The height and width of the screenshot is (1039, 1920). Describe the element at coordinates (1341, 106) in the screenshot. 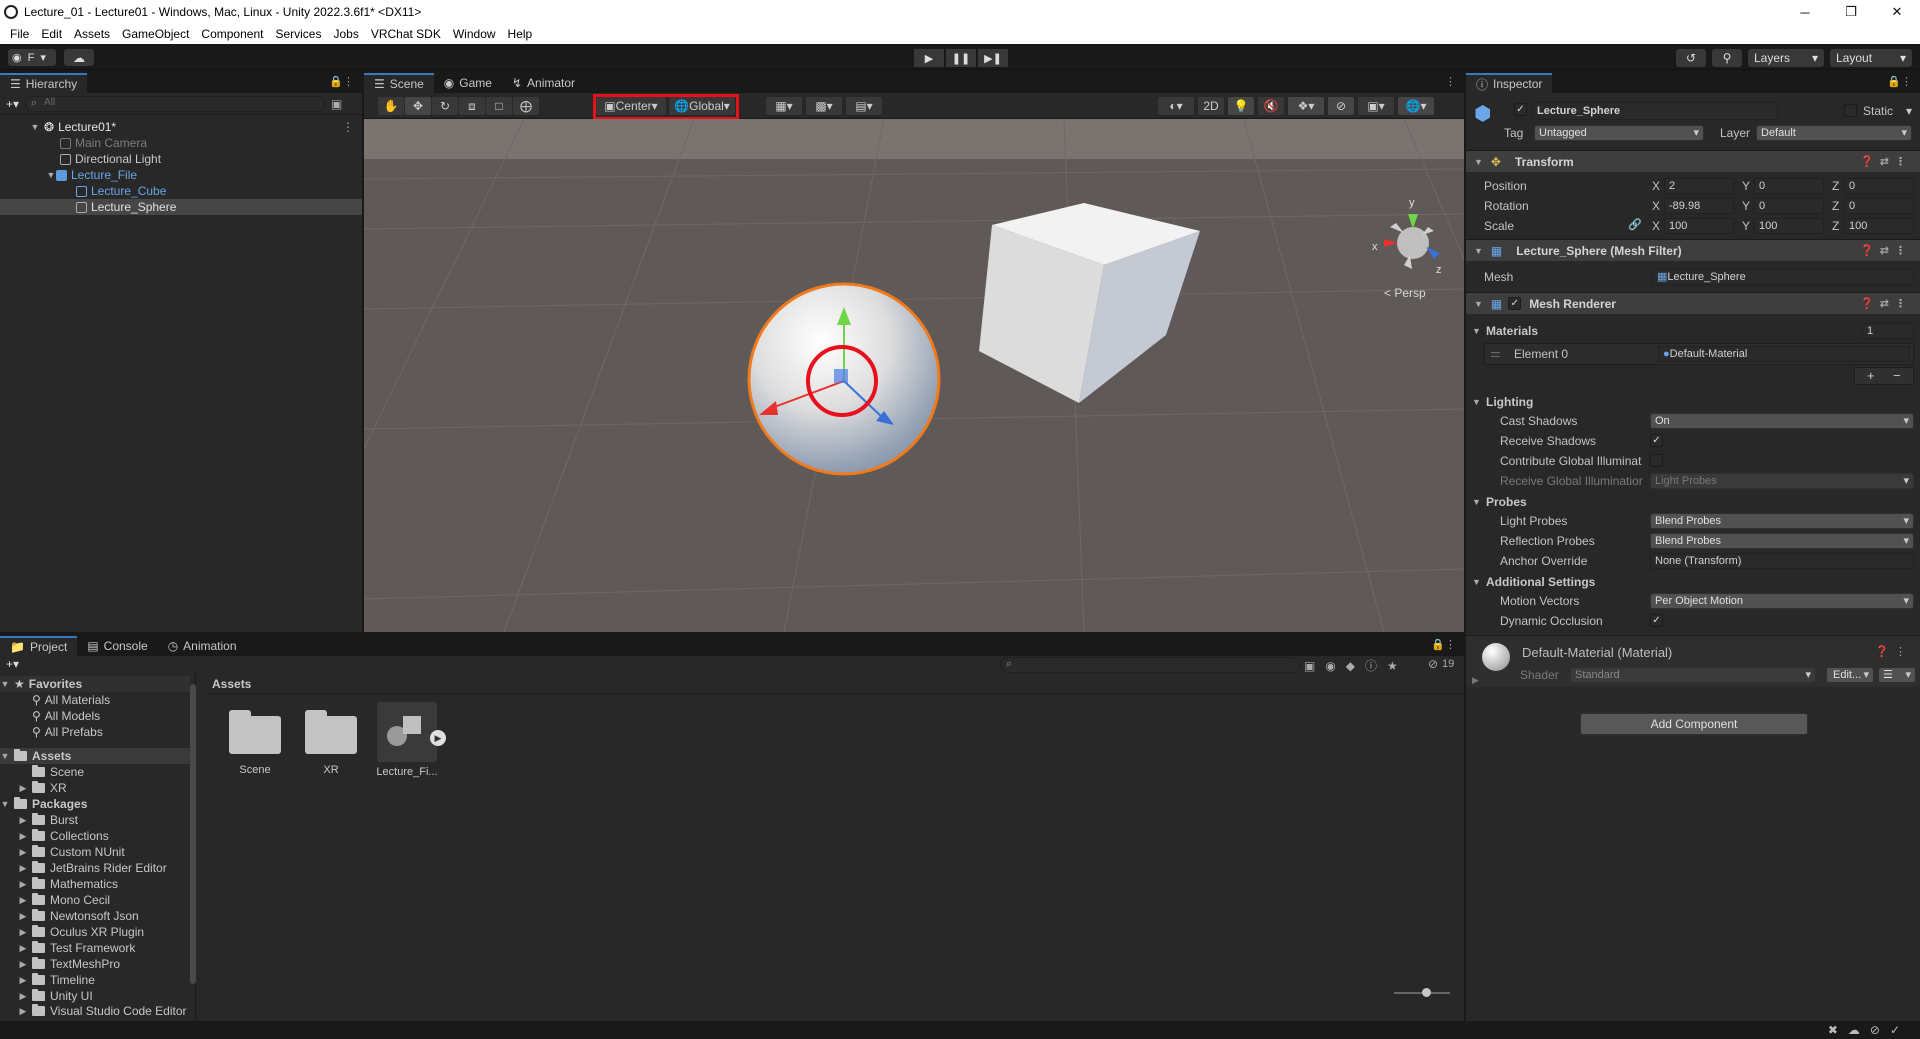

I see `hidden-objects-toggle: ⊘` at that location.